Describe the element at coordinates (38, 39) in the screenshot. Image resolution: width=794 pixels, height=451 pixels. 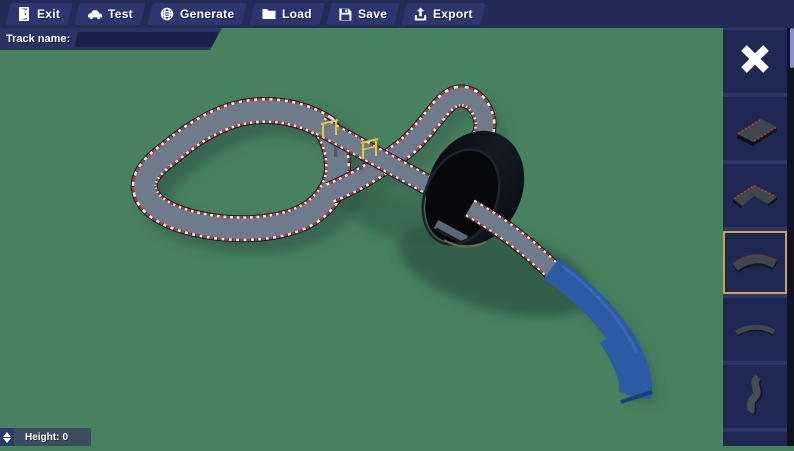
I see `track-name-label: Track name:` at that location.